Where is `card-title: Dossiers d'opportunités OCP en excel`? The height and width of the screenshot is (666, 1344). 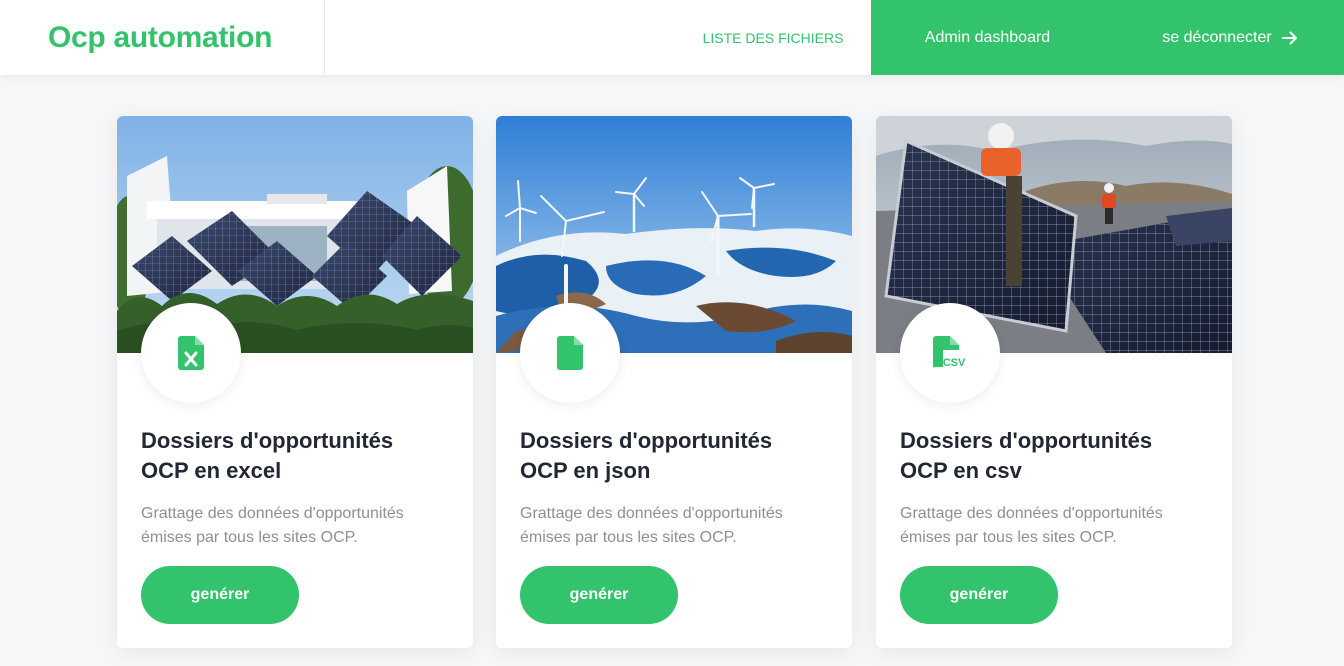
card-title: Dossiers d'opportunités OCP en excel is located at coordinates (296, 456).